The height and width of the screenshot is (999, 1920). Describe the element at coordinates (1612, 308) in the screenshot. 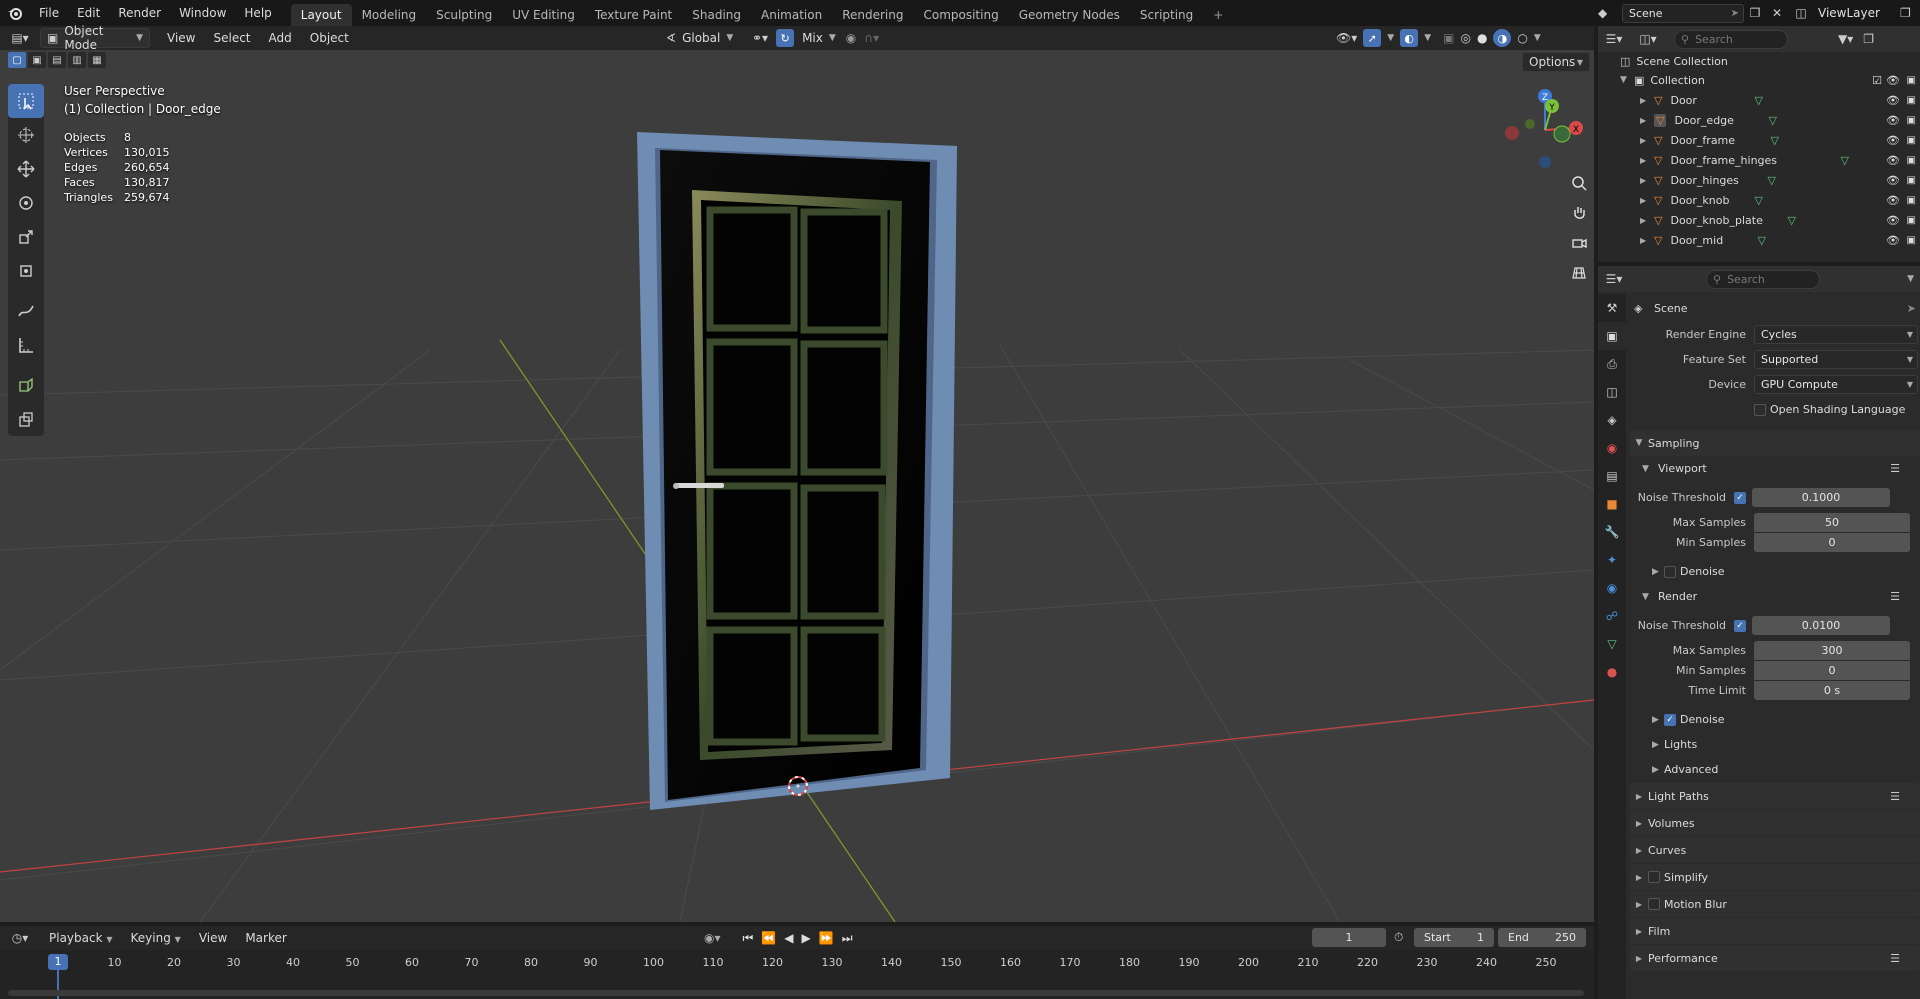

I see `tool-tab-icon: ⚒` at that location.